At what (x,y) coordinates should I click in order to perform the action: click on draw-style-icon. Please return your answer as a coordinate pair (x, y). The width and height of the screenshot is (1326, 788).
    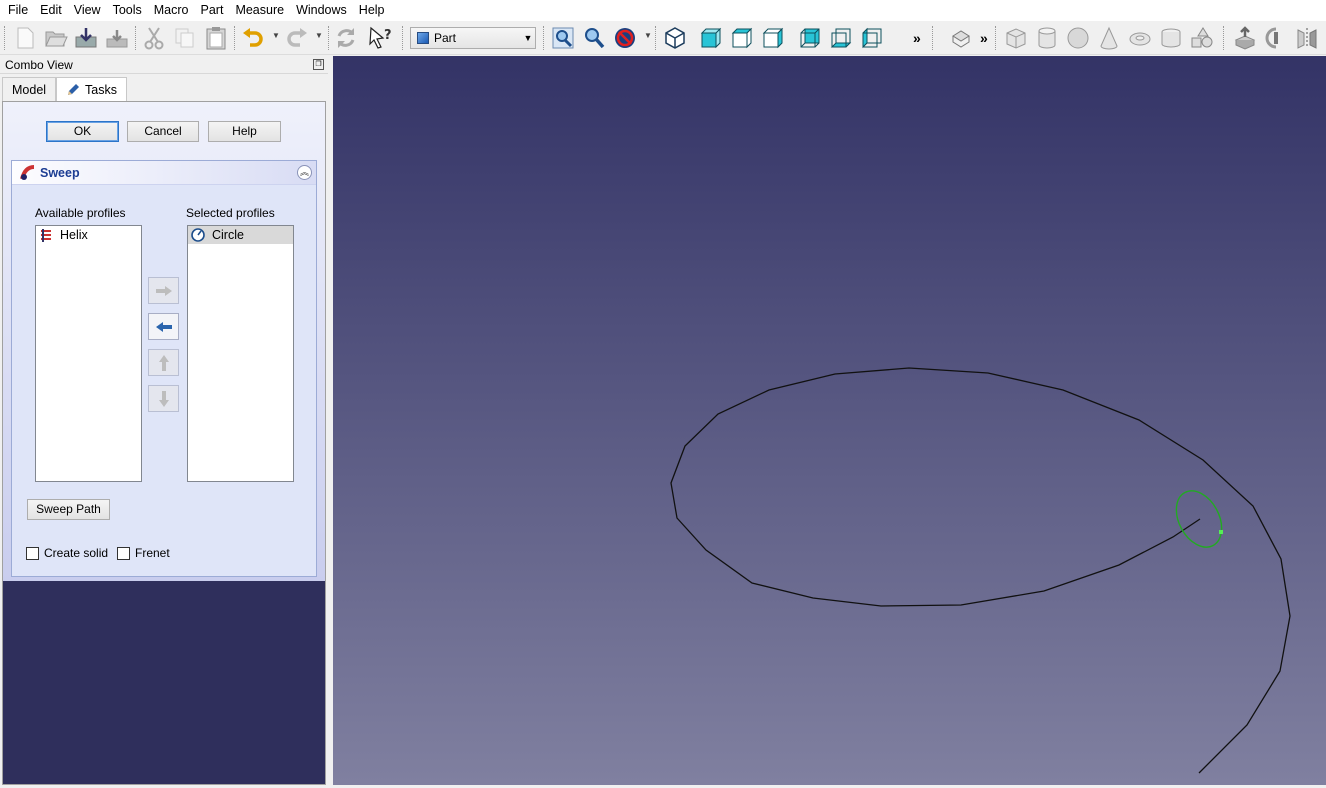
    Looking at the image, I should click on (625, 38).